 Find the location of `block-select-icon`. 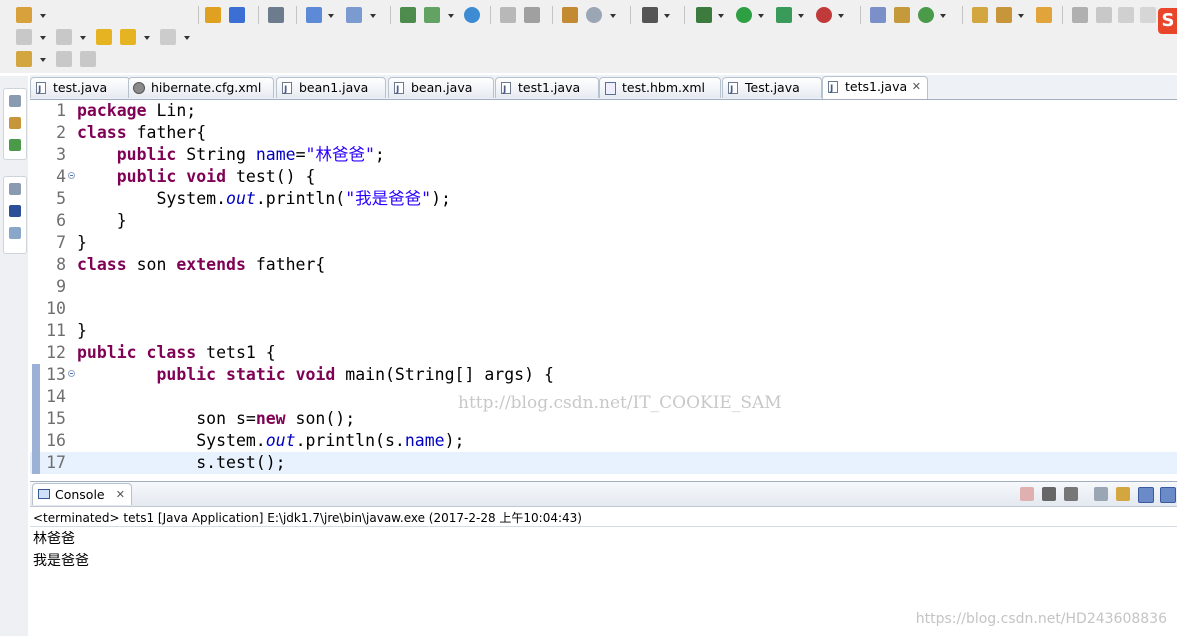

block-select-icon is located at coordinates (1126, 15).